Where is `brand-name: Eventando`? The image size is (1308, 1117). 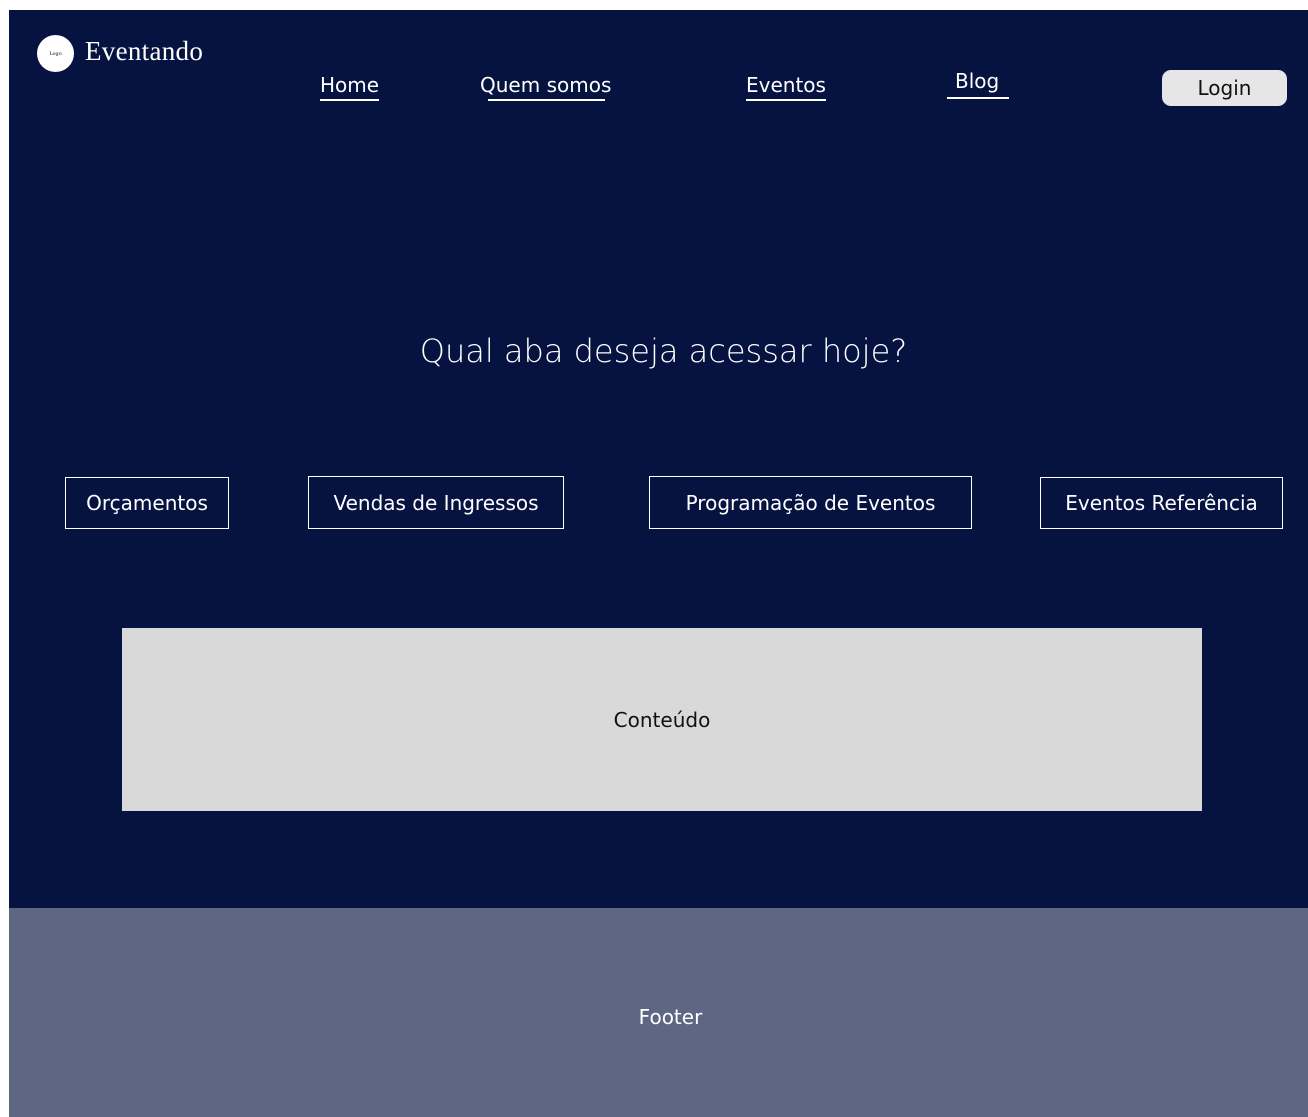
brand-name: Eventando is located at coordinates (144, 51).